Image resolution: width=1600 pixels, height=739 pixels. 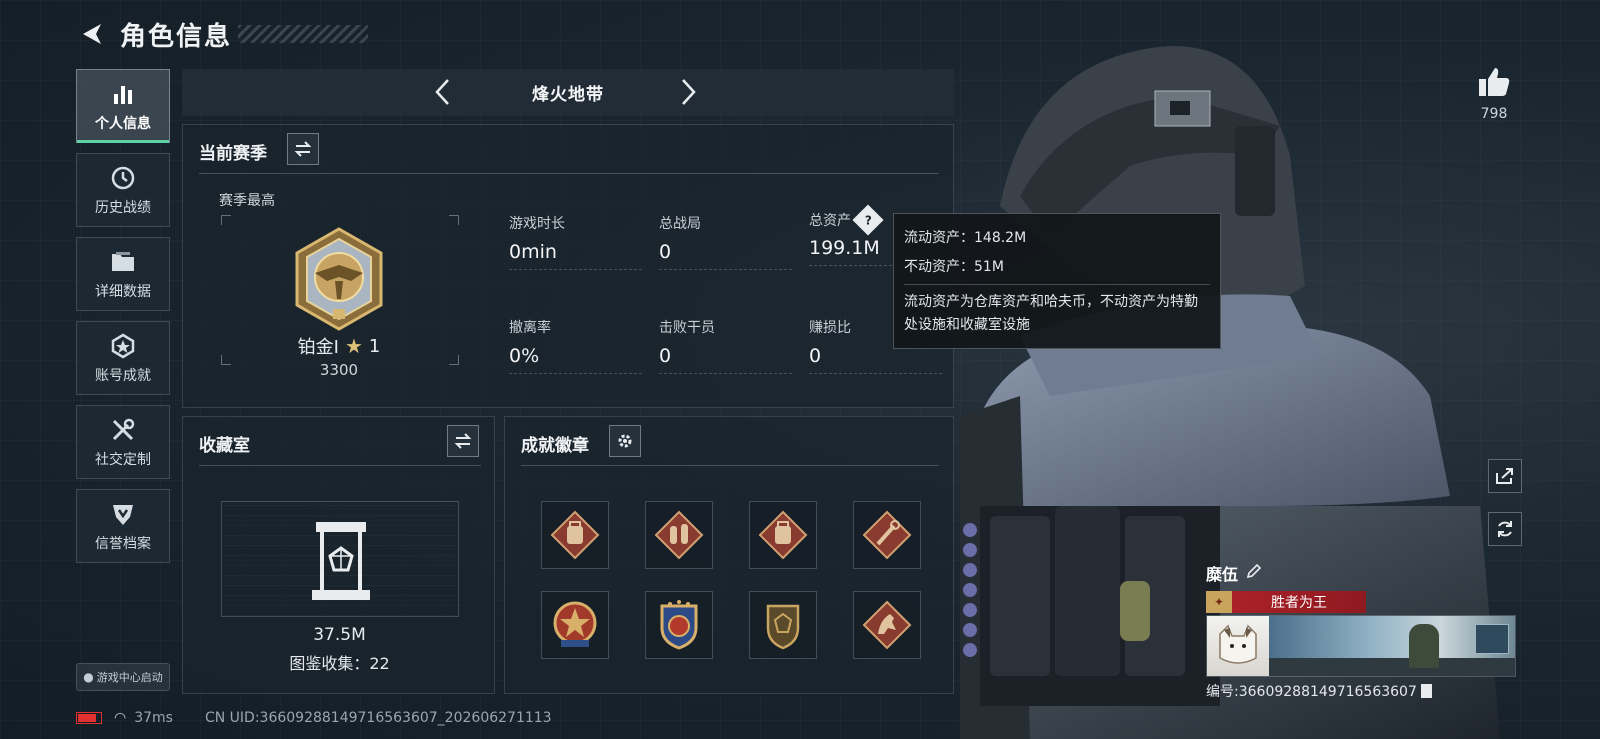 I want to click on sidebar-item-label: 历史战绩, so click(x=123, y=208).